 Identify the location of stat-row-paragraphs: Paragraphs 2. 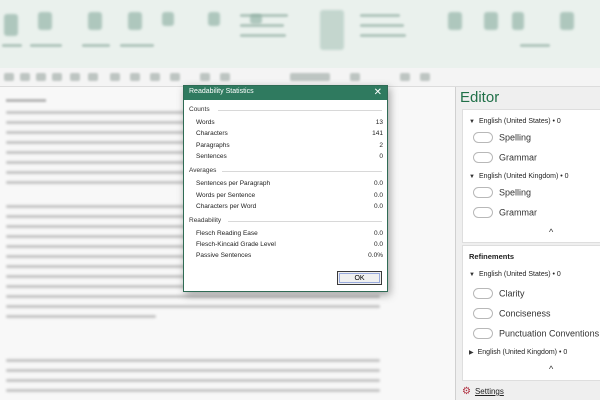
(289, 145).